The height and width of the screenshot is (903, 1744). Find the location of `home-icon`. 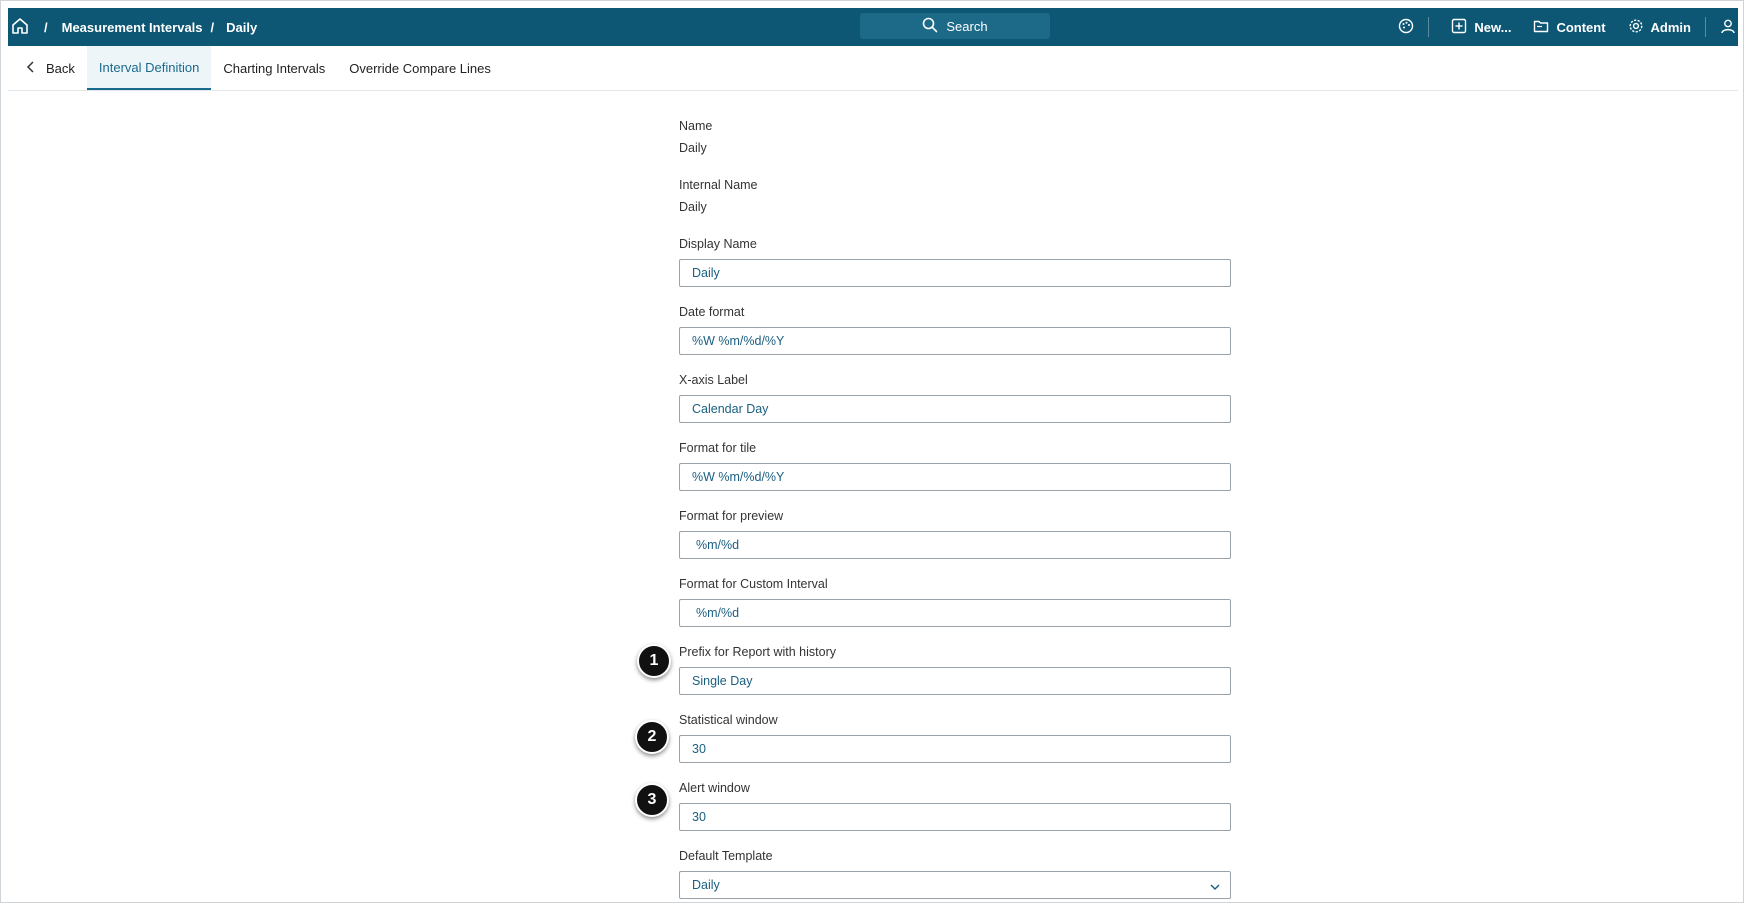

home-icon is located at coordinates (21, 27).